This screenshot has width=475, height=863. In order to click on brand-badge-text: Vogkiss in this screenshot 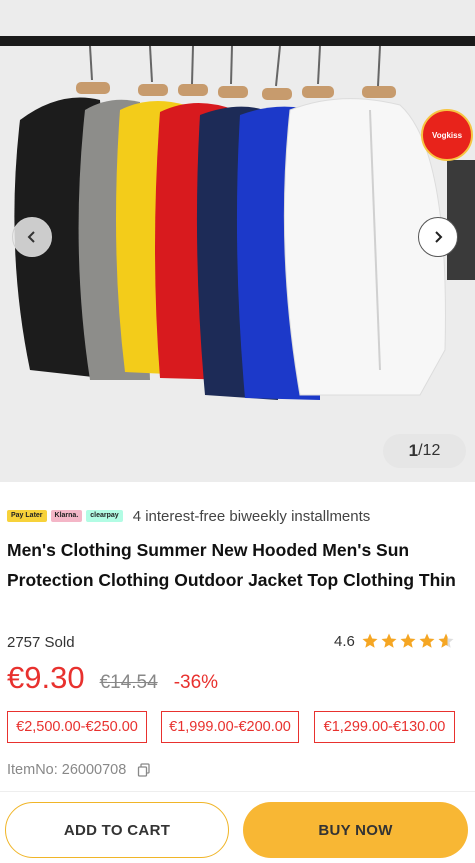, I will do `click(447, 135)`.